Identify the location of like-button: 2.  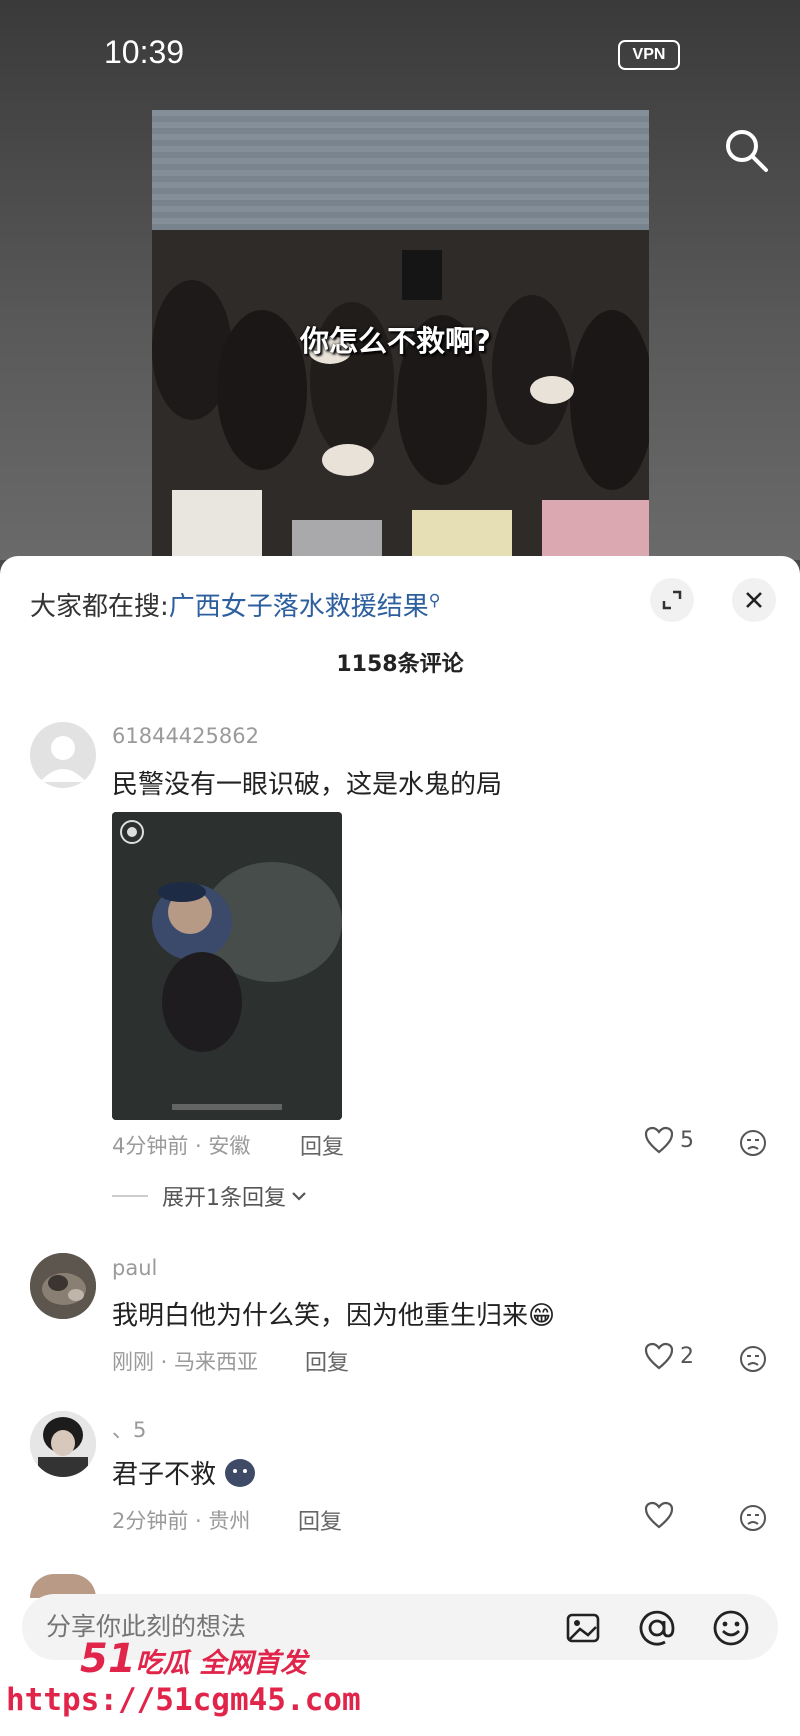
(669, 1356).